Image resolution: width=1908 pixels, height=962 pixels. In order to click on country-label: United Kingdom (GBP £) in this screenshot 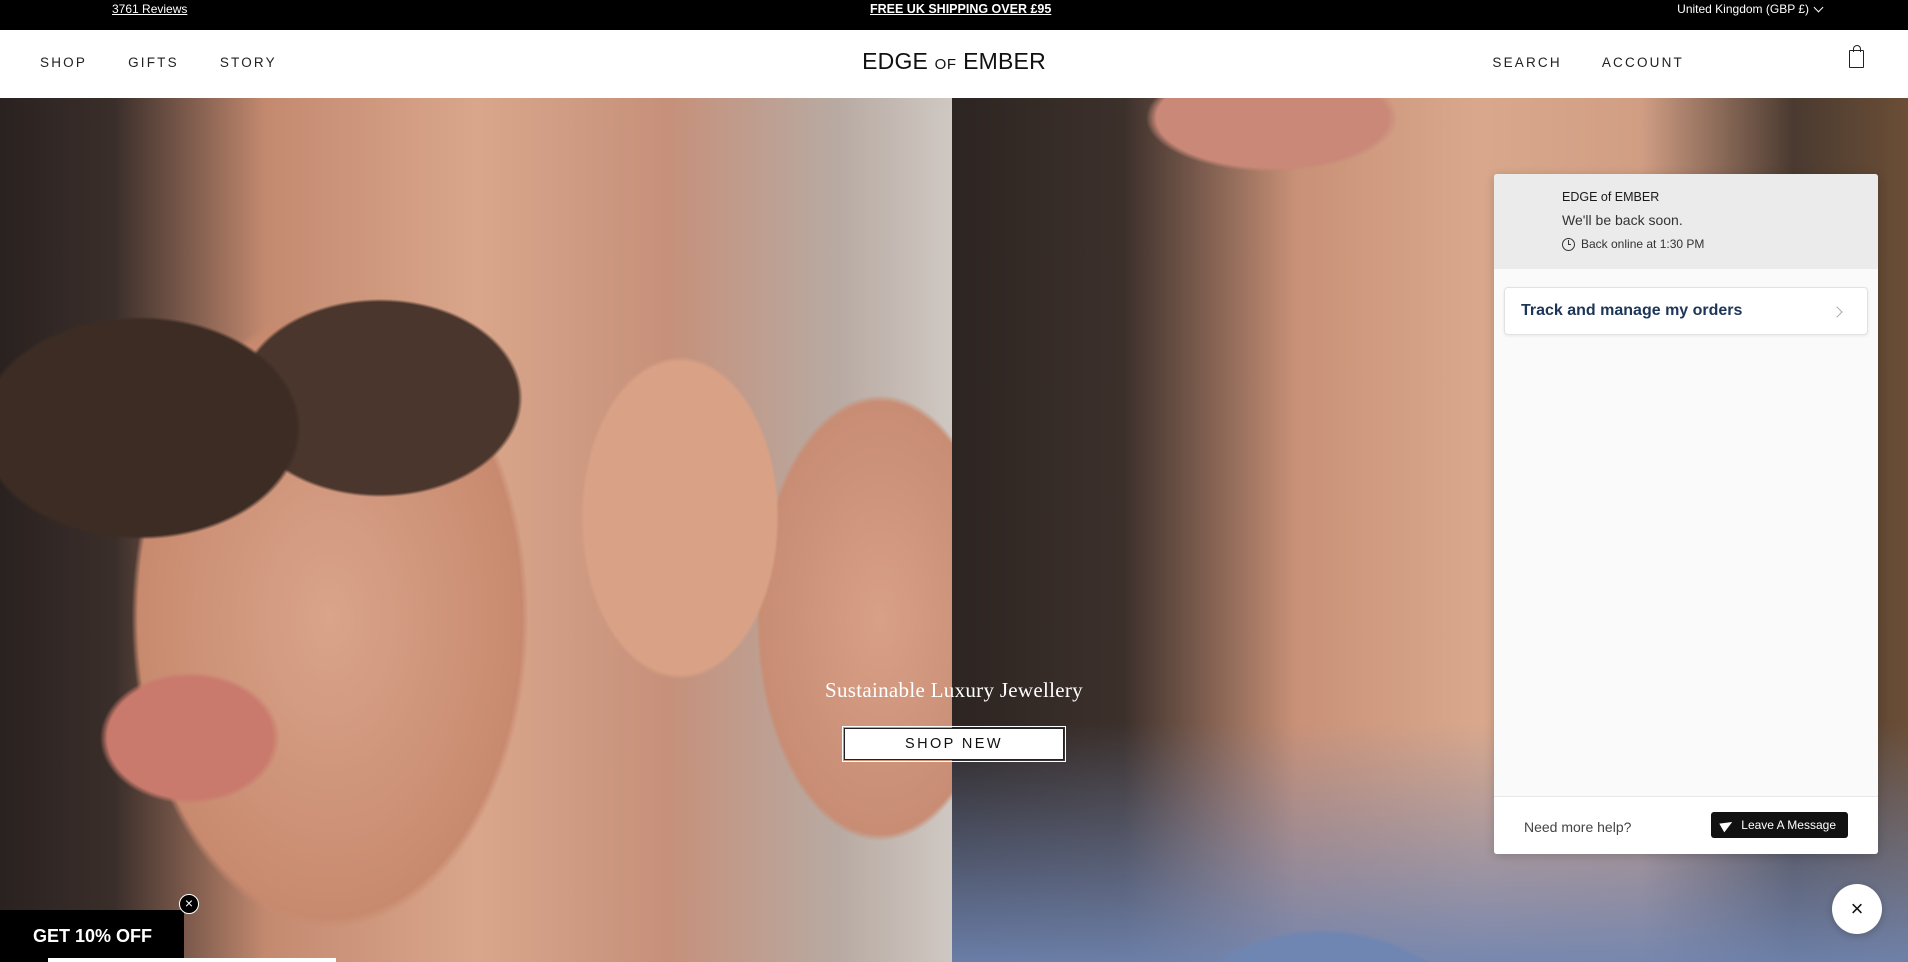, I will do `click(1743, 9)`.